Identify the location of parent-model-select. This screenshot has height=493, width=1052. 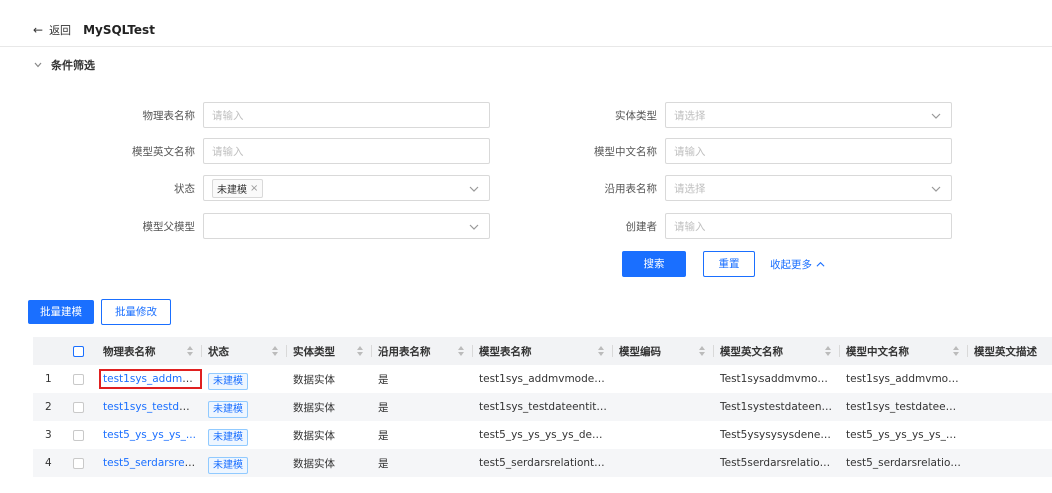
(346, 226).